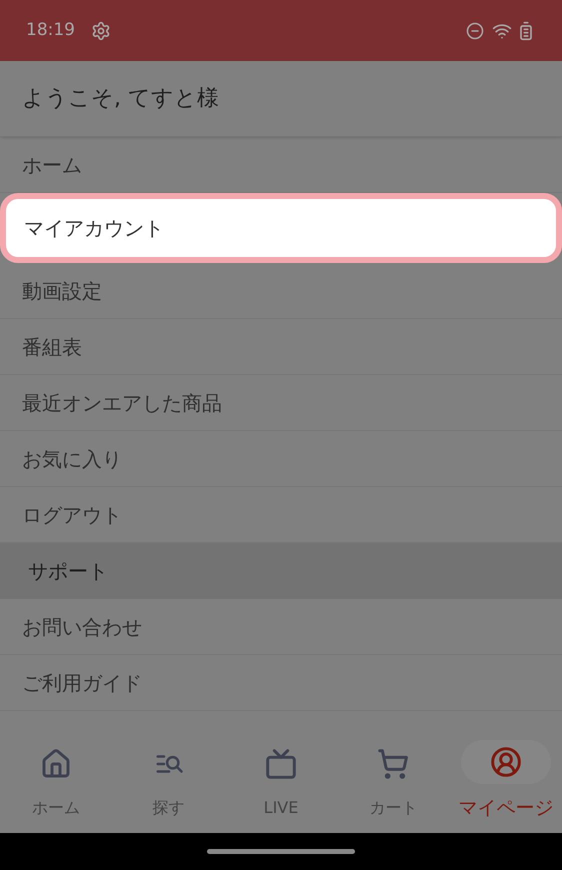 The width and height of the screenshot is (562, 870). I want to click on nav-label: カート, so click(393, 808).